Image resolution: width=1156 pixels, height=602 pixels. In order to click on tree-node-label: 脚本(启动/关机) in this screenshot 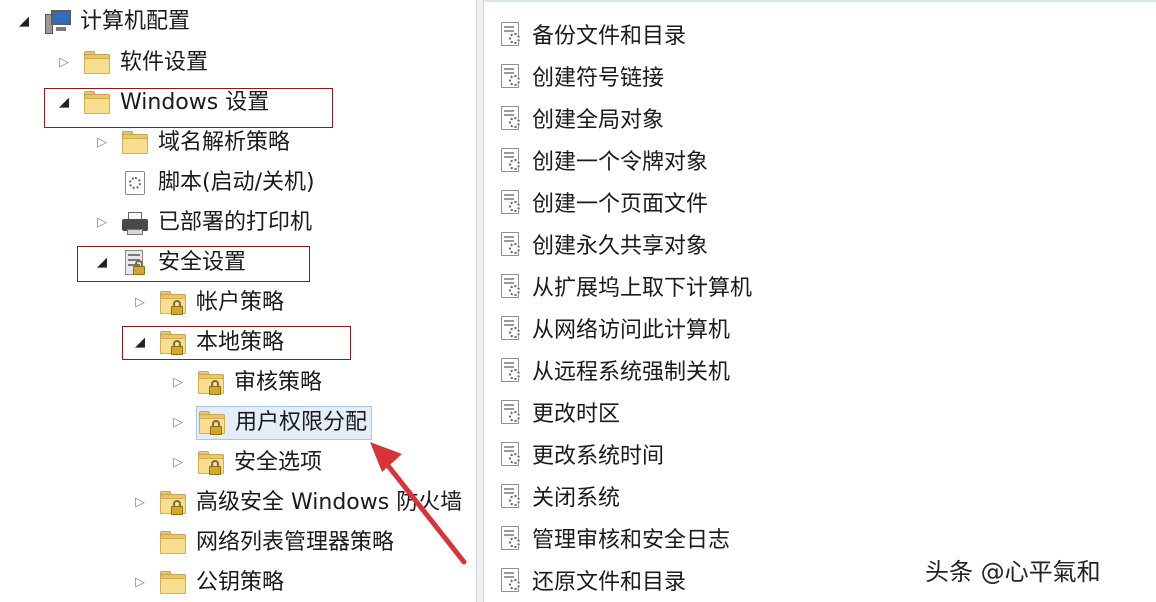, I will do `click(236, 182)`.